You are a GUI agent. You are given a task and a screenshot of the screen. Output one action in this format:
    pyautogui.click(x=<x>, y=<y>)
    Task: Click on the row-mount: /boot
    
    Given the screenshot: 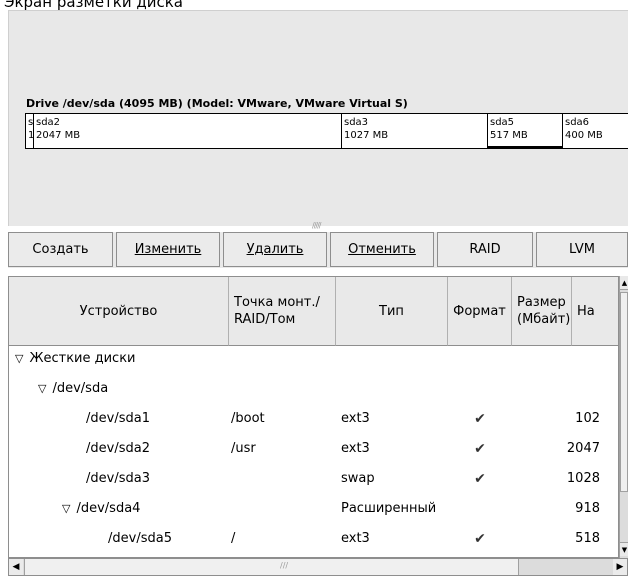 What is the action you would take?
    pyautogui.click(x=248, y=418)
    